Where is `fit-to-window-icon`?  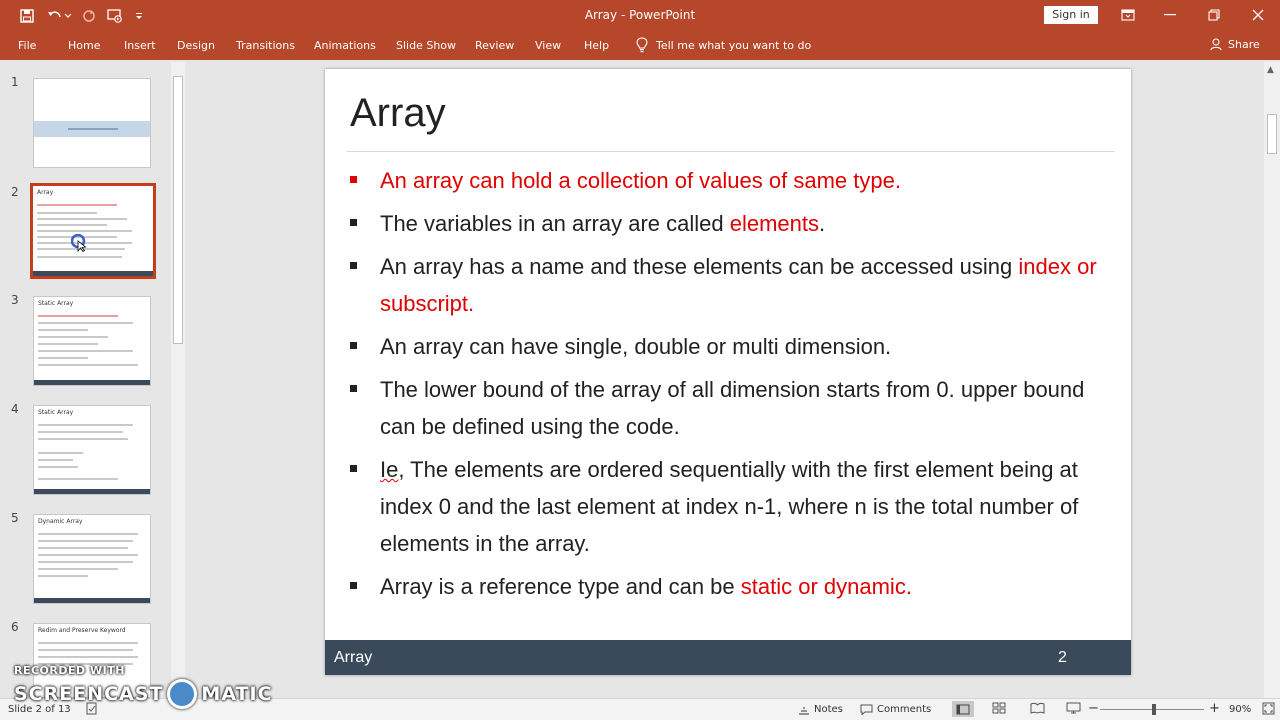
fit-to-window-icon is located at coordinates (1268, 710).